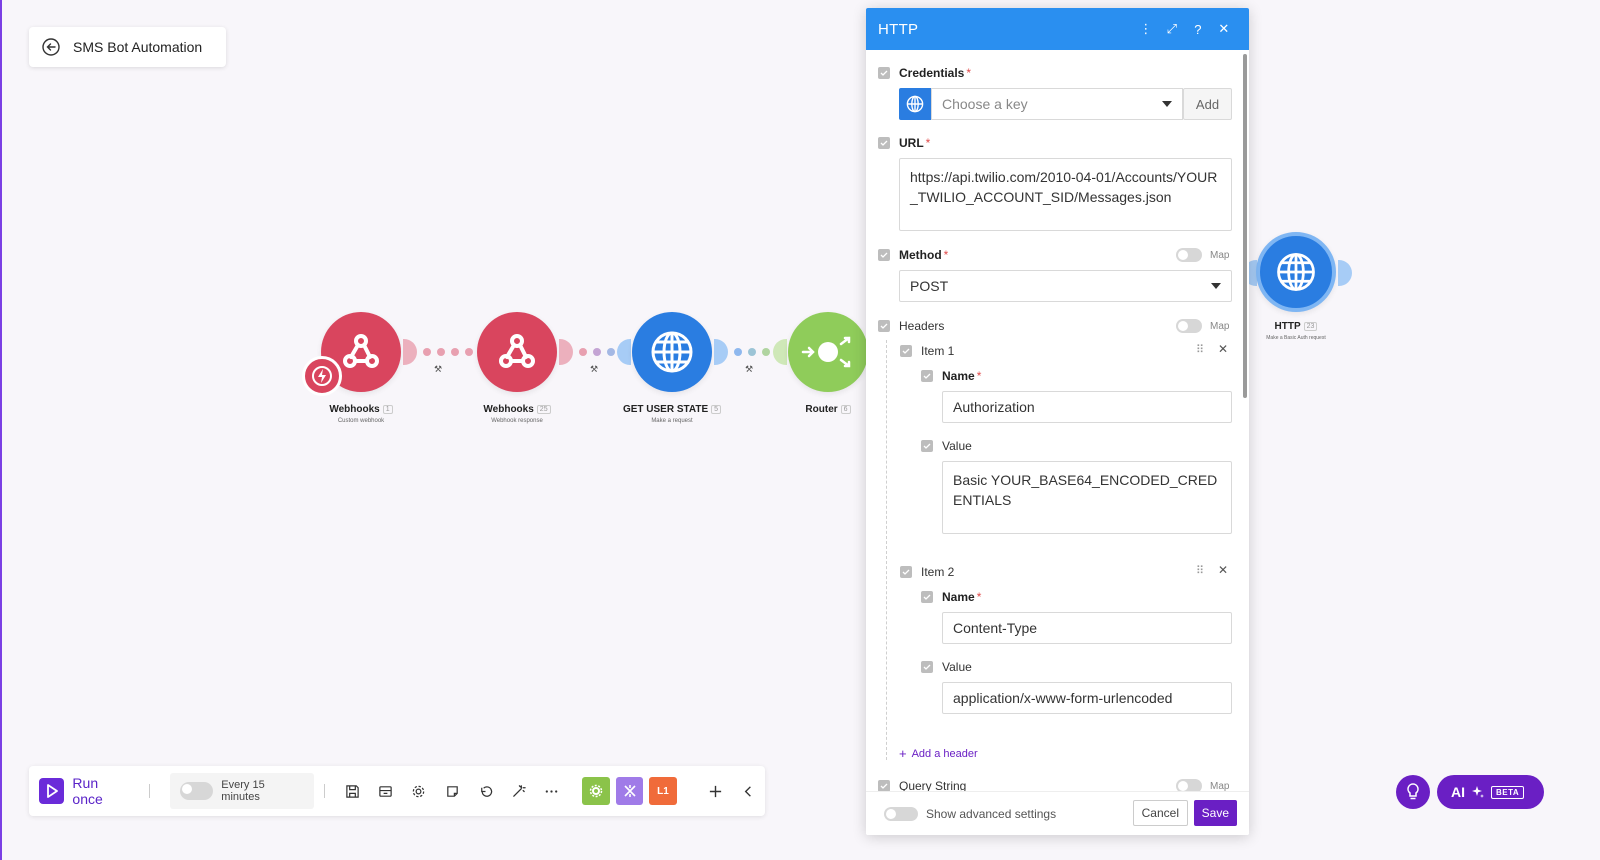 Image resolution: width=1600 pixels, height=860 pixels. What do you see at coordinates (1057, 104) in the screenshot?
I see `credentials-select: Choose a key` at bounding box center [1057, 104].